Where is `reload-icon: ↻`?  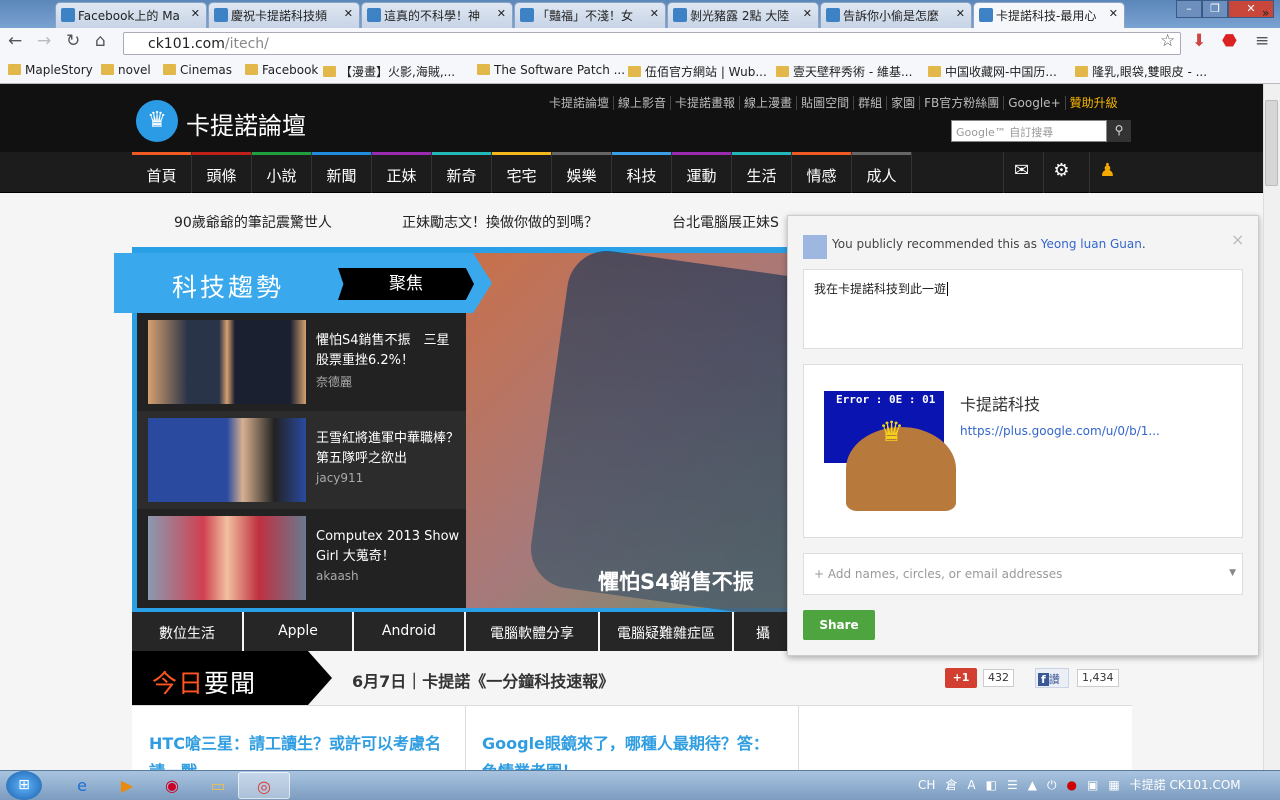
reload-icon: ↻ is located at coordinates (73, 41).